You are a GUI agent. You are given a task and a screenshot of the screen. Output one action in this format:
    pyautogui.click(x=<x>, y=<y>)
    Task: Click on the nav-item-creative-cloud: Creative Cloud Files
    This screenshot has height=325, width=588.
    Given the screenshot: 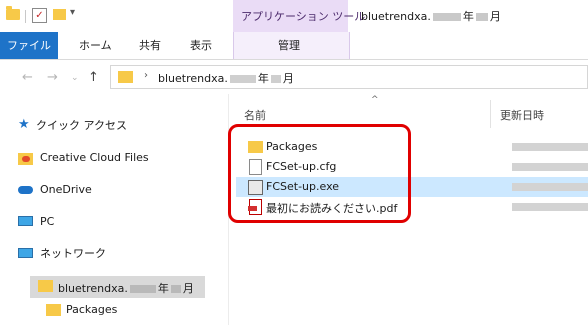 What is the action you would take?
    pyautogui.click(x=83, y=158)
    